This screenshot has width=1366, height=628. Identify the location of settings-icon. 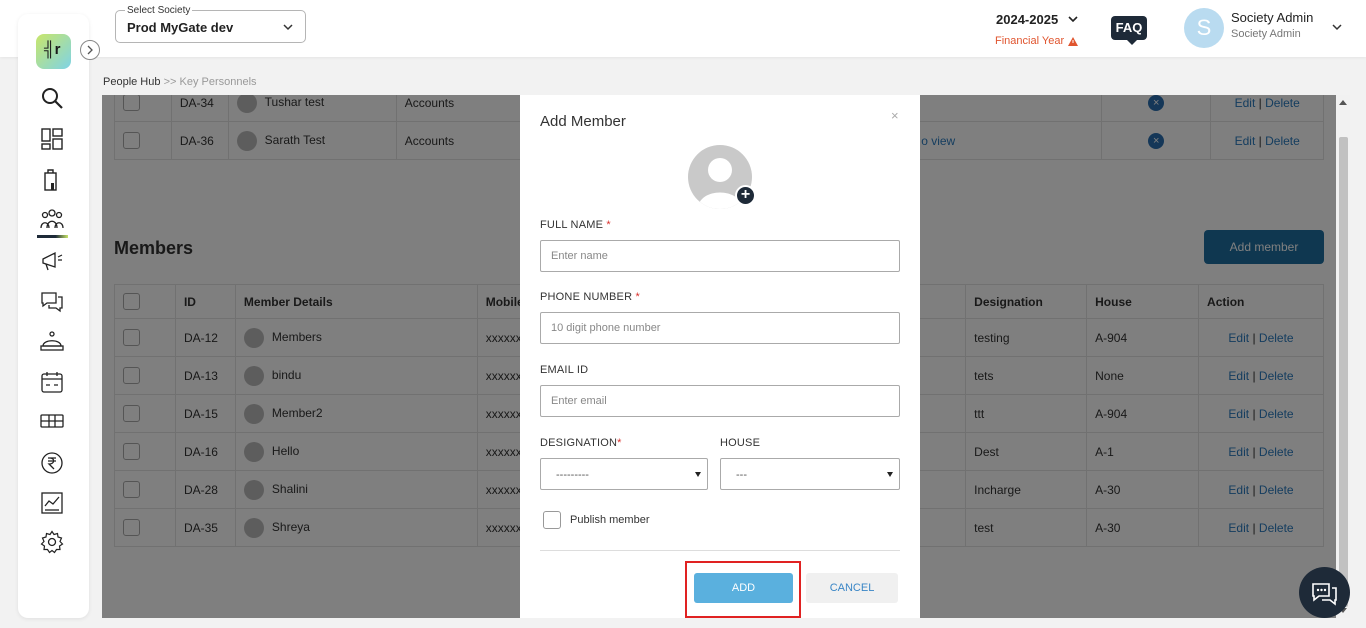
(52, 542).